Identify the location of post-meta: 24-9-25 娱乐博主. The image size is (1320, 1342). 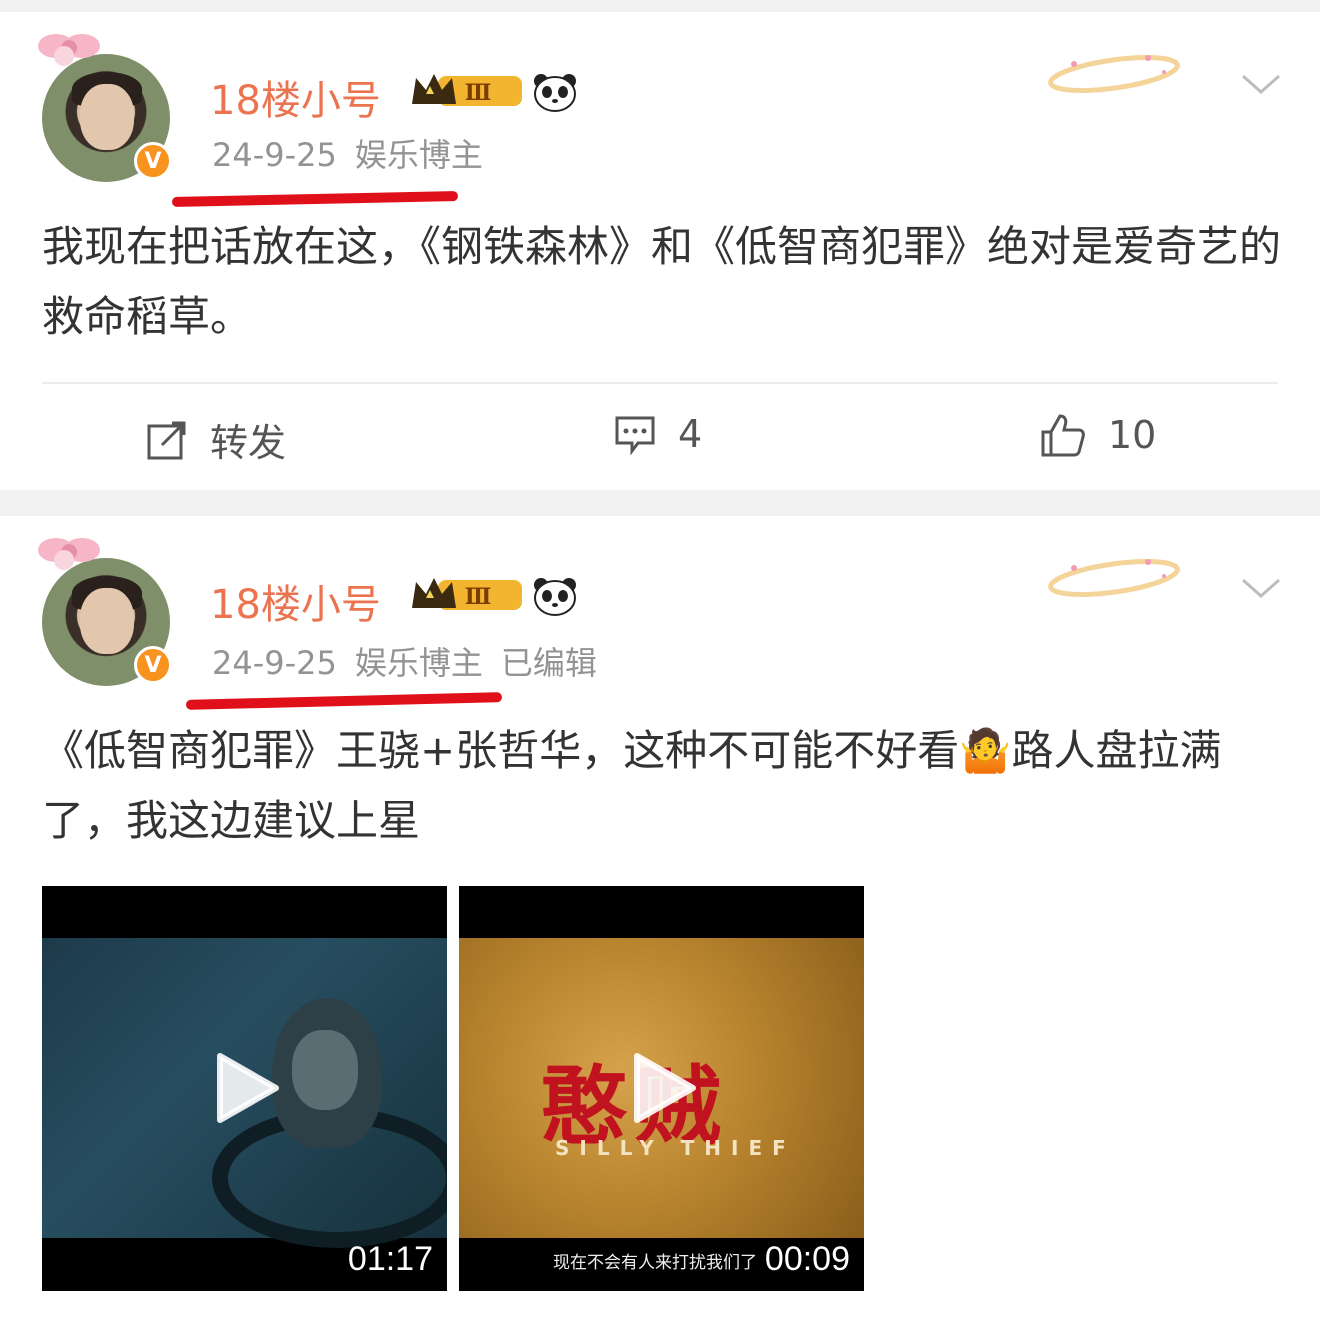
(356, 153).